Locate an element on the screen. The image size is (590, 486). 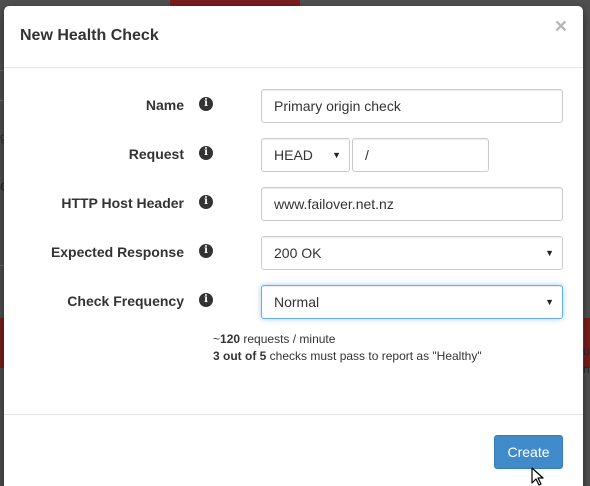
check-frequency-value: Normal is located at coordinates (297, 302).